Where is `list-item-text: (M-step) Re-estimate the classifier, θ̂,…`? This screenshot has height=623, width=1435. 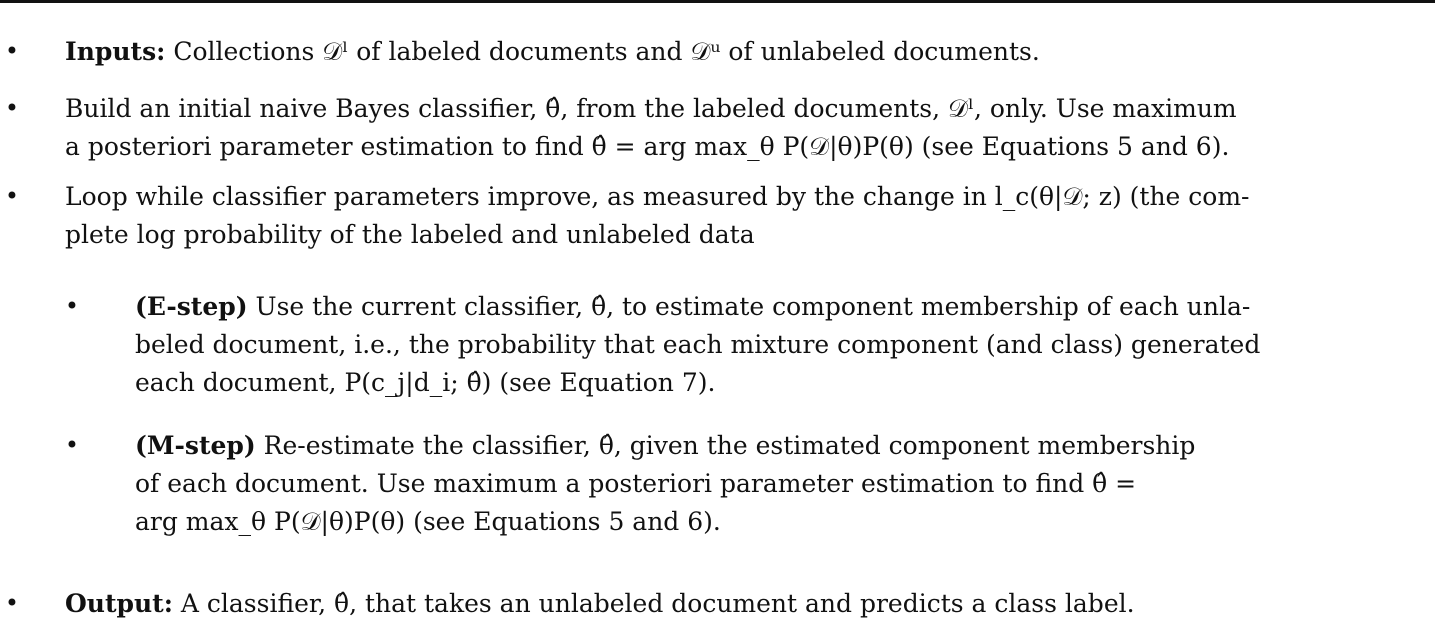
list-item-text: (M-step) Re-estimate the classifier, θ̂,… is located at coordinates (665, 484).